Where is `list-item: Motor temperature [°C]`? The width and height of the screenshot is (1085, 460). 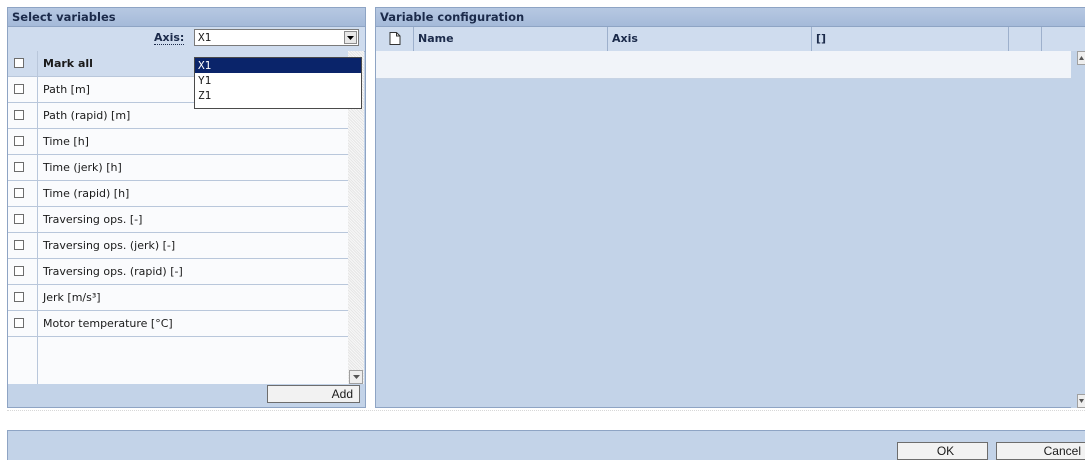
list-item: Motor temperature [°C] is located at coordinates (178, 324).